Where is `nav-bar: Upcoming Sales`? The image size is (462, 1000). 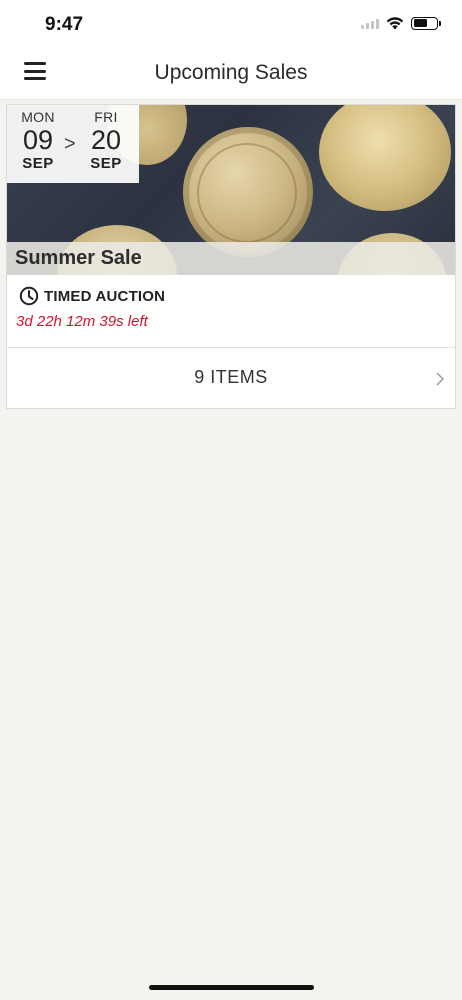
nav-bar: Upcoming Sales is located at coordinates (231, 74).